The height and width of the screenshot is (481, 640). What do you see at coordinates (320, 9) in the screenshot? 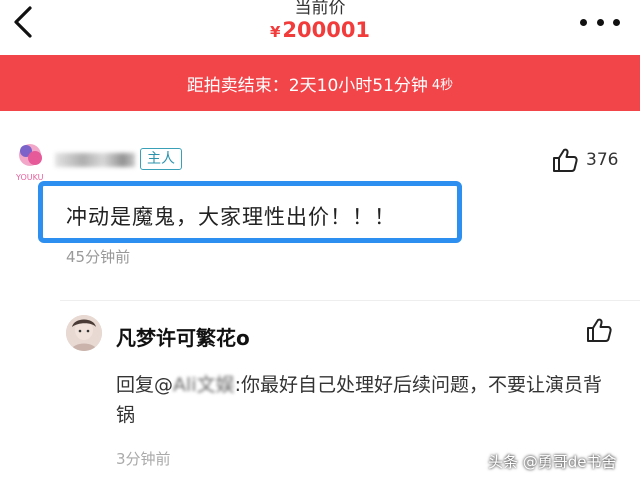
I see `current-price-label: 当前价` at bounding box center [320, 9].